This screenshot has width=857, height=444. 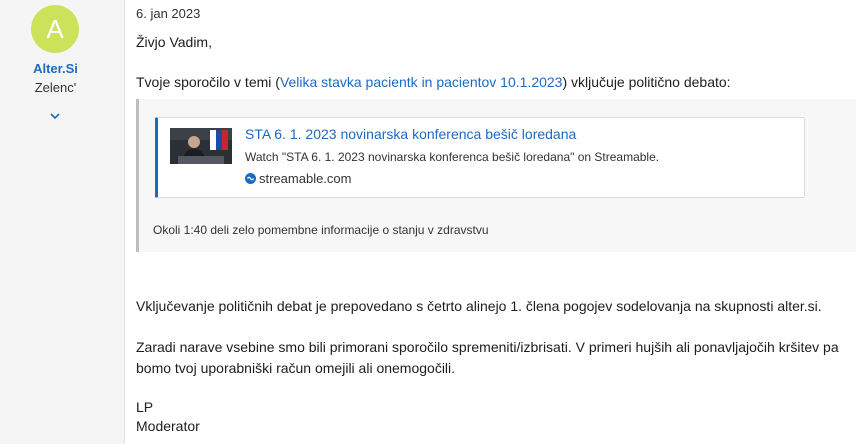 What do you see at coordinates (168, 13) in the screenshot?
I see `post-date: 6. jan 2023` at bounding box center [168, 13].